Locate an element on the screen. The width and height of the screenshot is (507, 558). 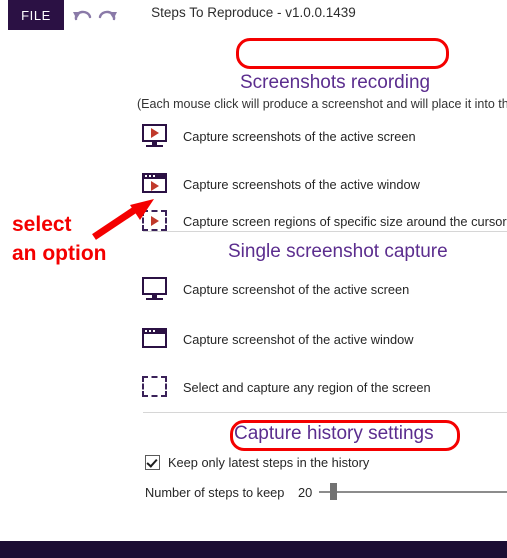
option-capture-screenshots-active-screen: Capture screenshots of the active screen is located at coordinates (323, 136).